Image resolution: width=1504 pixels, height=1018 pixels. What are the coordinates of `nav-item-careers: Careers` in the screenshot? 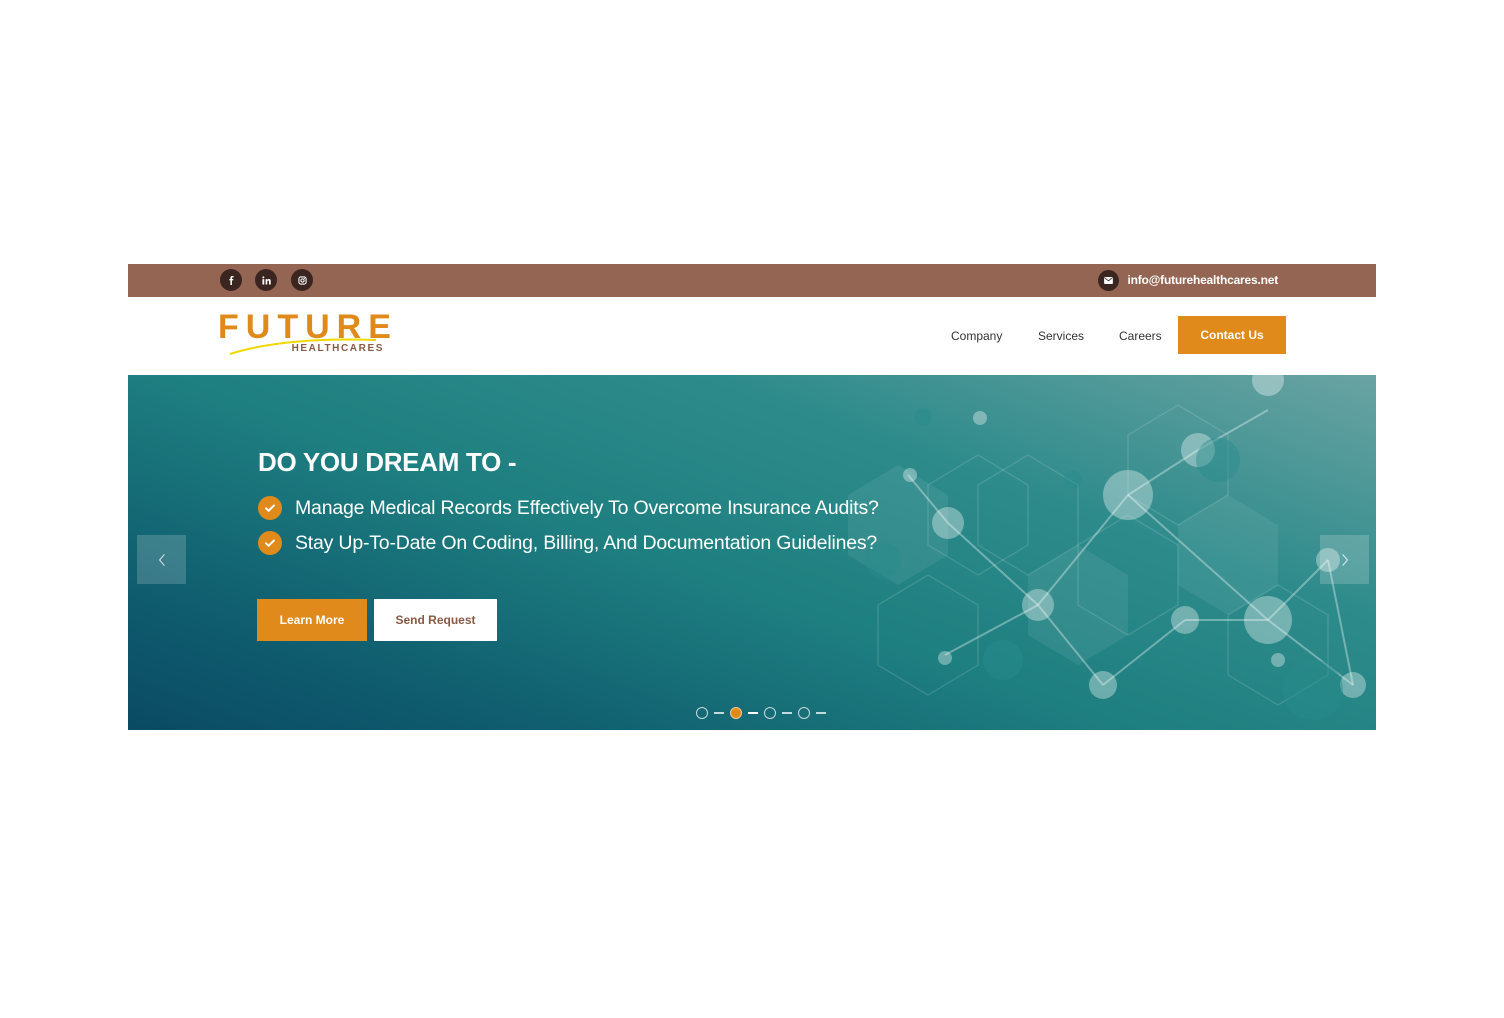 It's located at (1140, 336).